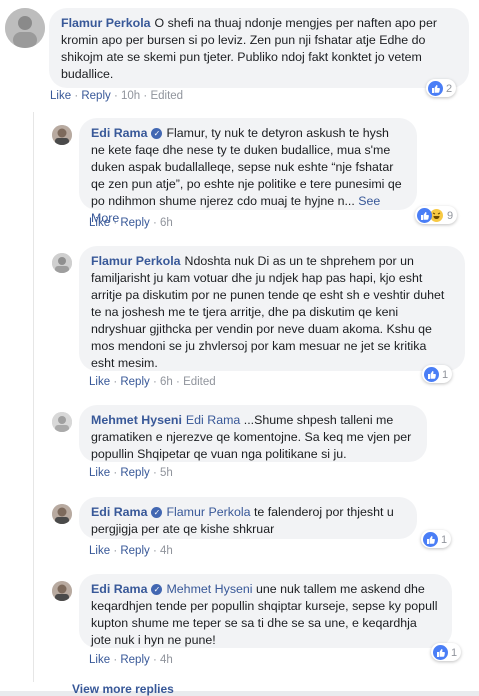 The image size is (479, 696). Describe the element at coordinates (213, 420) in the screenshot. I see `mention-link: Edi Rama` at that location.